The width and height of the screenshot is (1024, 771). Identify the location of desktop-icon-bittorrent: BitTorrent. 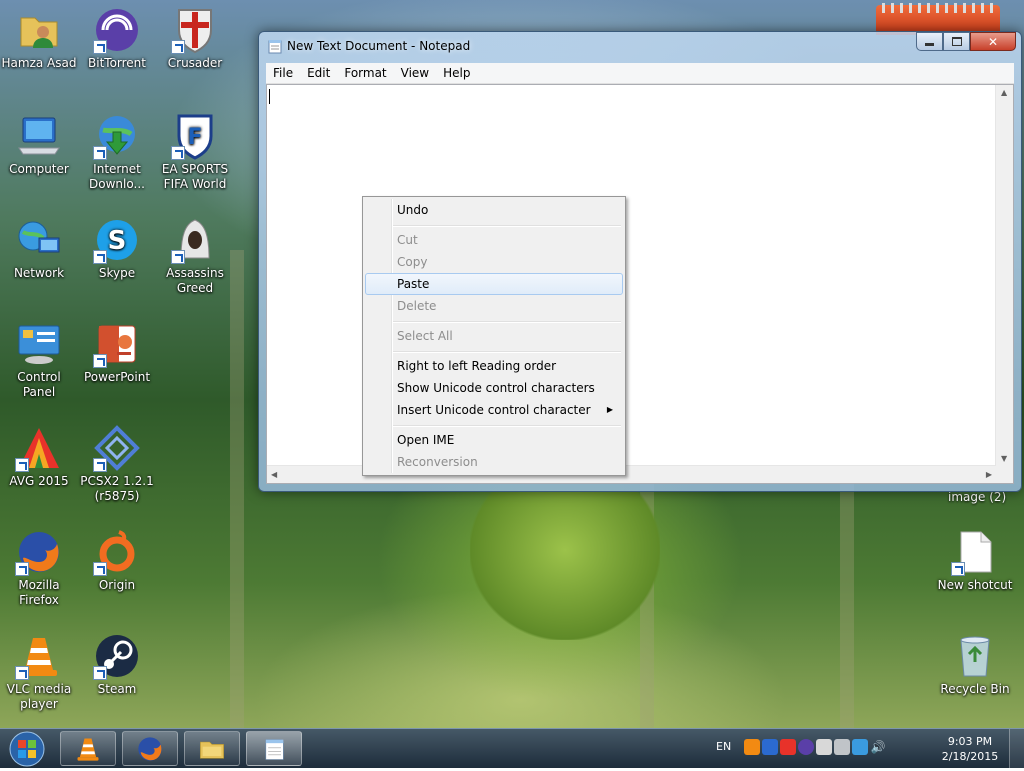
(117, 38).